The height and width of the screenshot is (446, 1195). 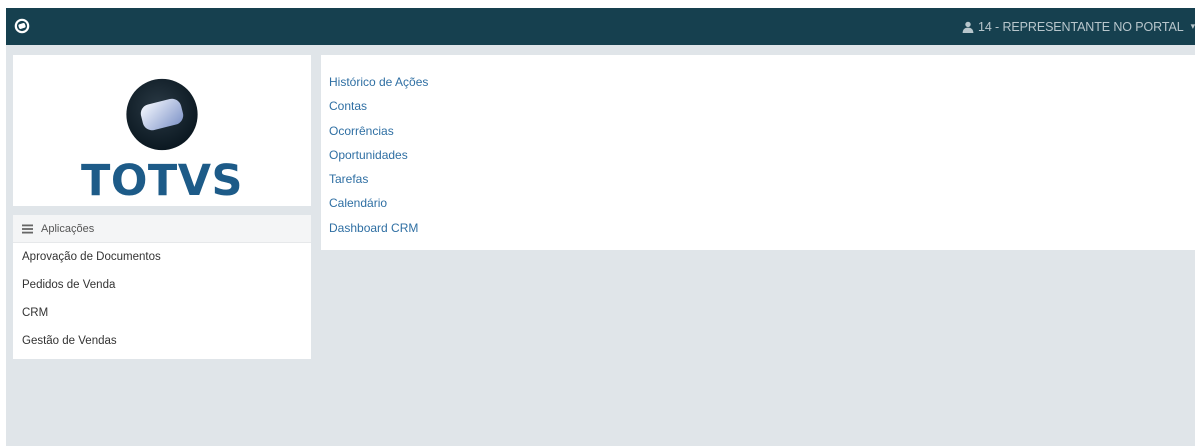 I want to click on crm-link-ocorrencias: Ocorrências, so click(x=762, y=136).